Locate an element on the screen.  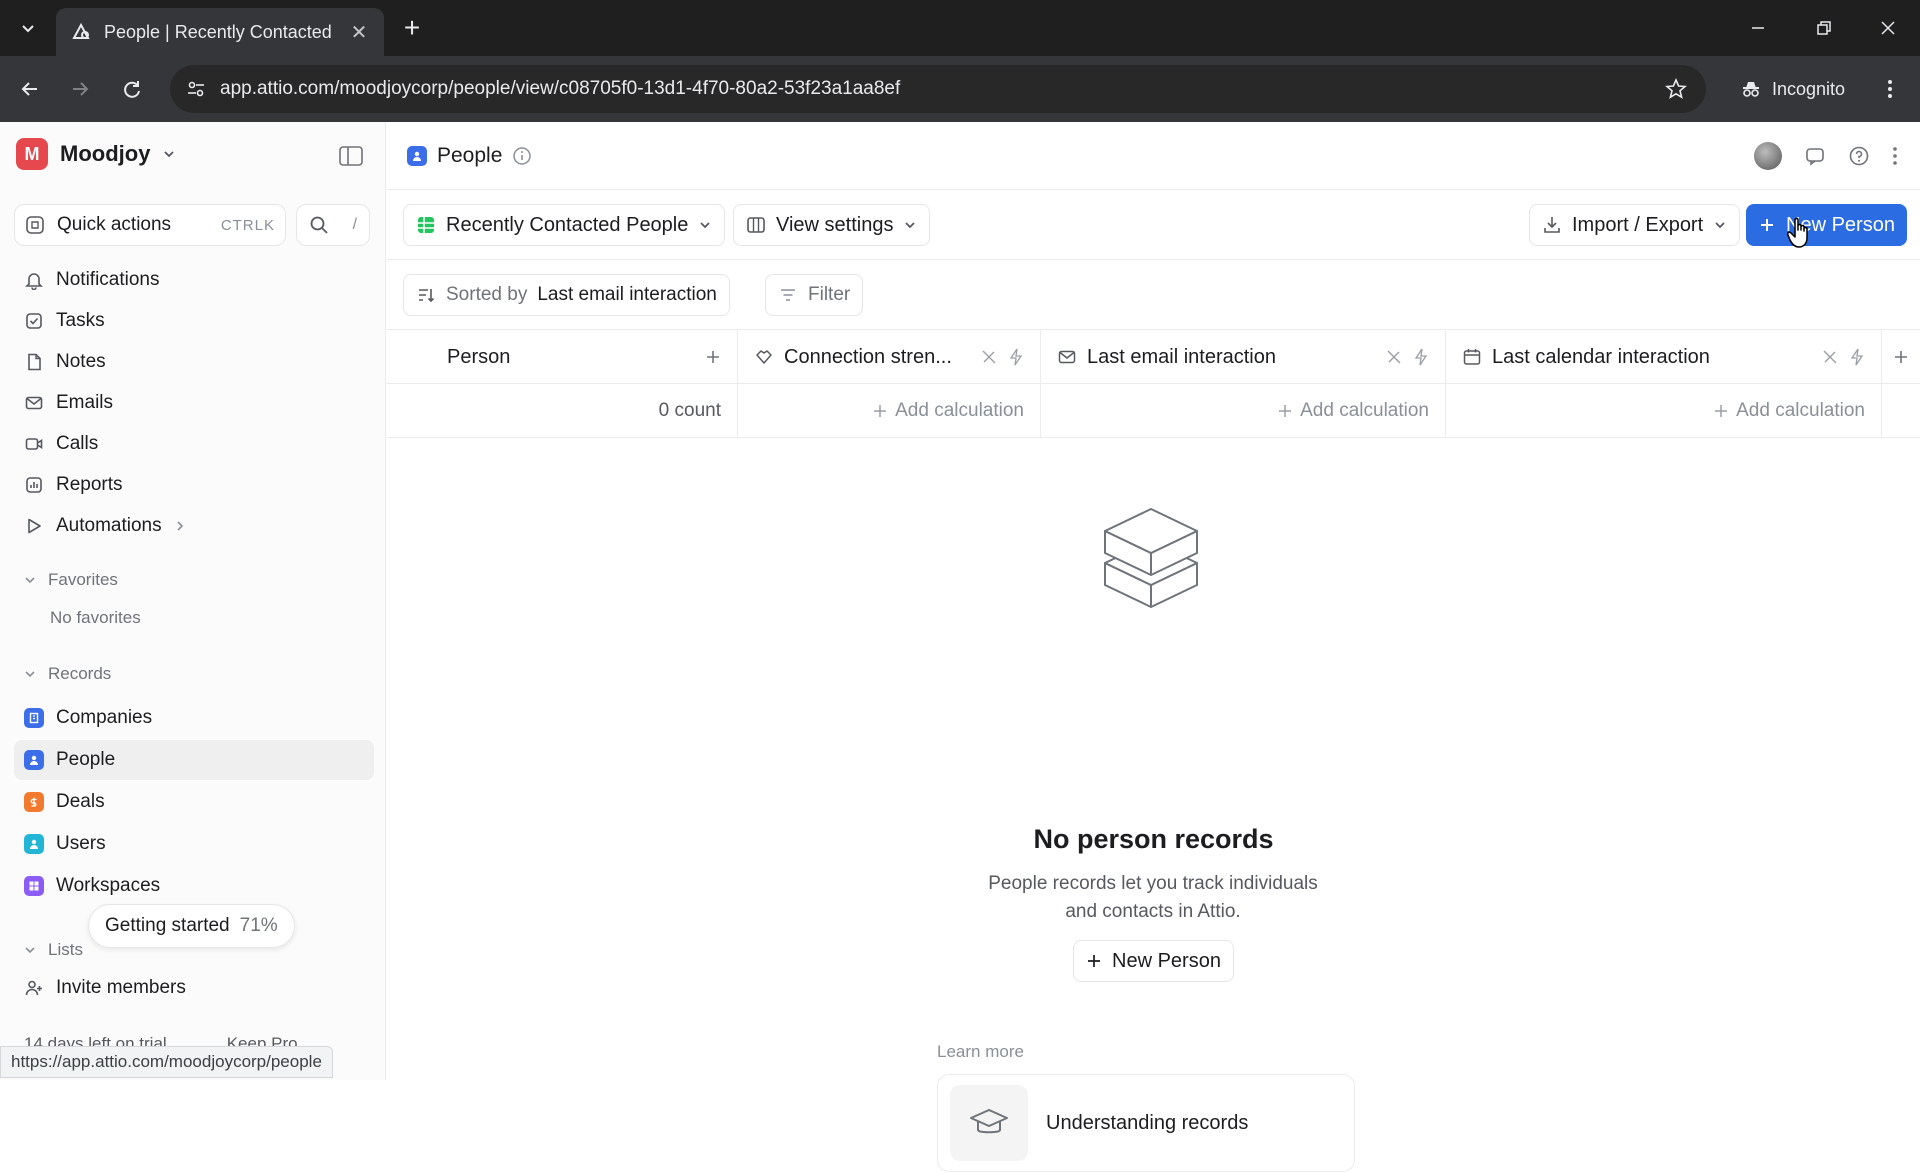
search-button: / is located at coordinates (333, 225).